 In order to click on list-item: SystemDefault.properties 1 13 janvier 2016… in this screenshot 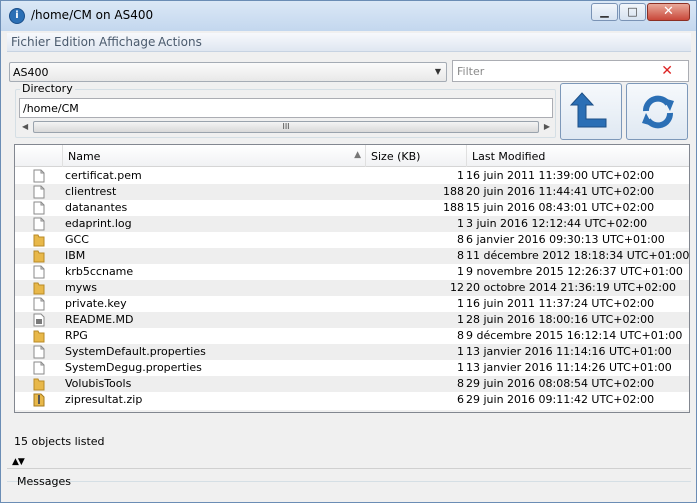, I will do `click(352, 352)`.